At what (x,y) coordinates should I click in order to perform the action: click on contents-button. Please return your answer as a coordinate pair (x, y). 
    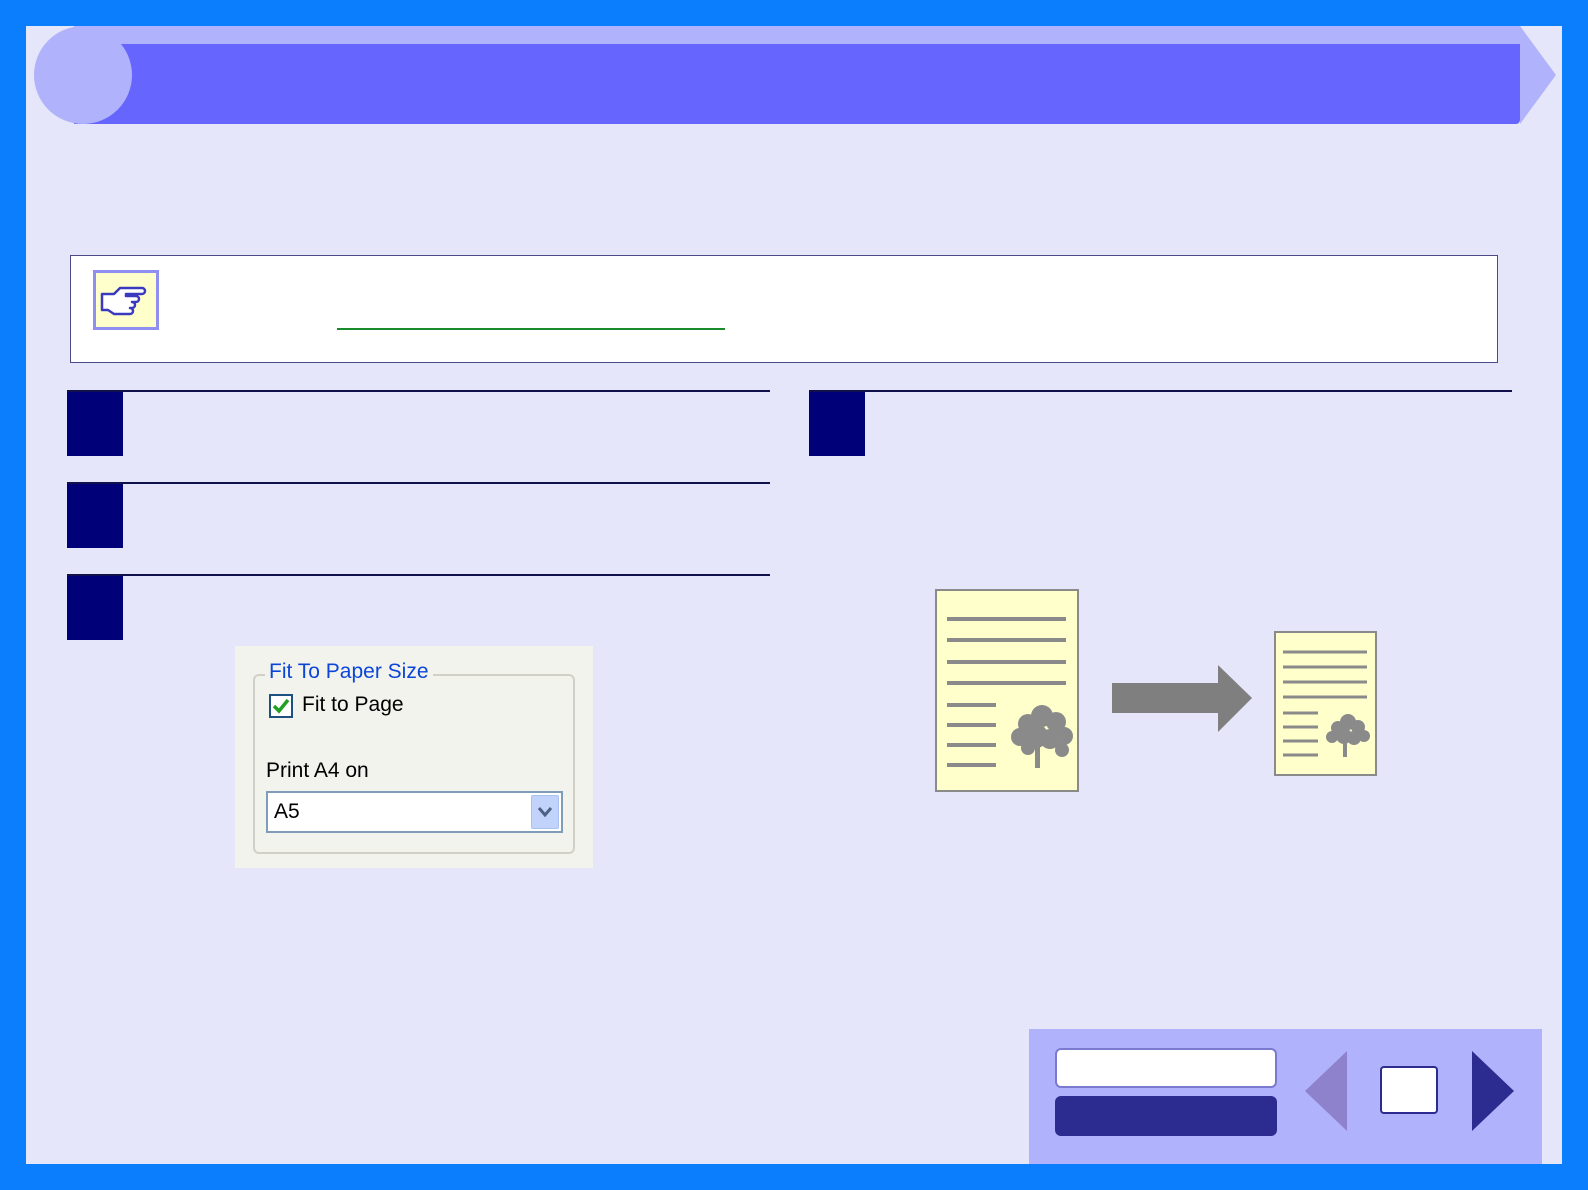
    Looking at the image, I should click on (1166, 1068).